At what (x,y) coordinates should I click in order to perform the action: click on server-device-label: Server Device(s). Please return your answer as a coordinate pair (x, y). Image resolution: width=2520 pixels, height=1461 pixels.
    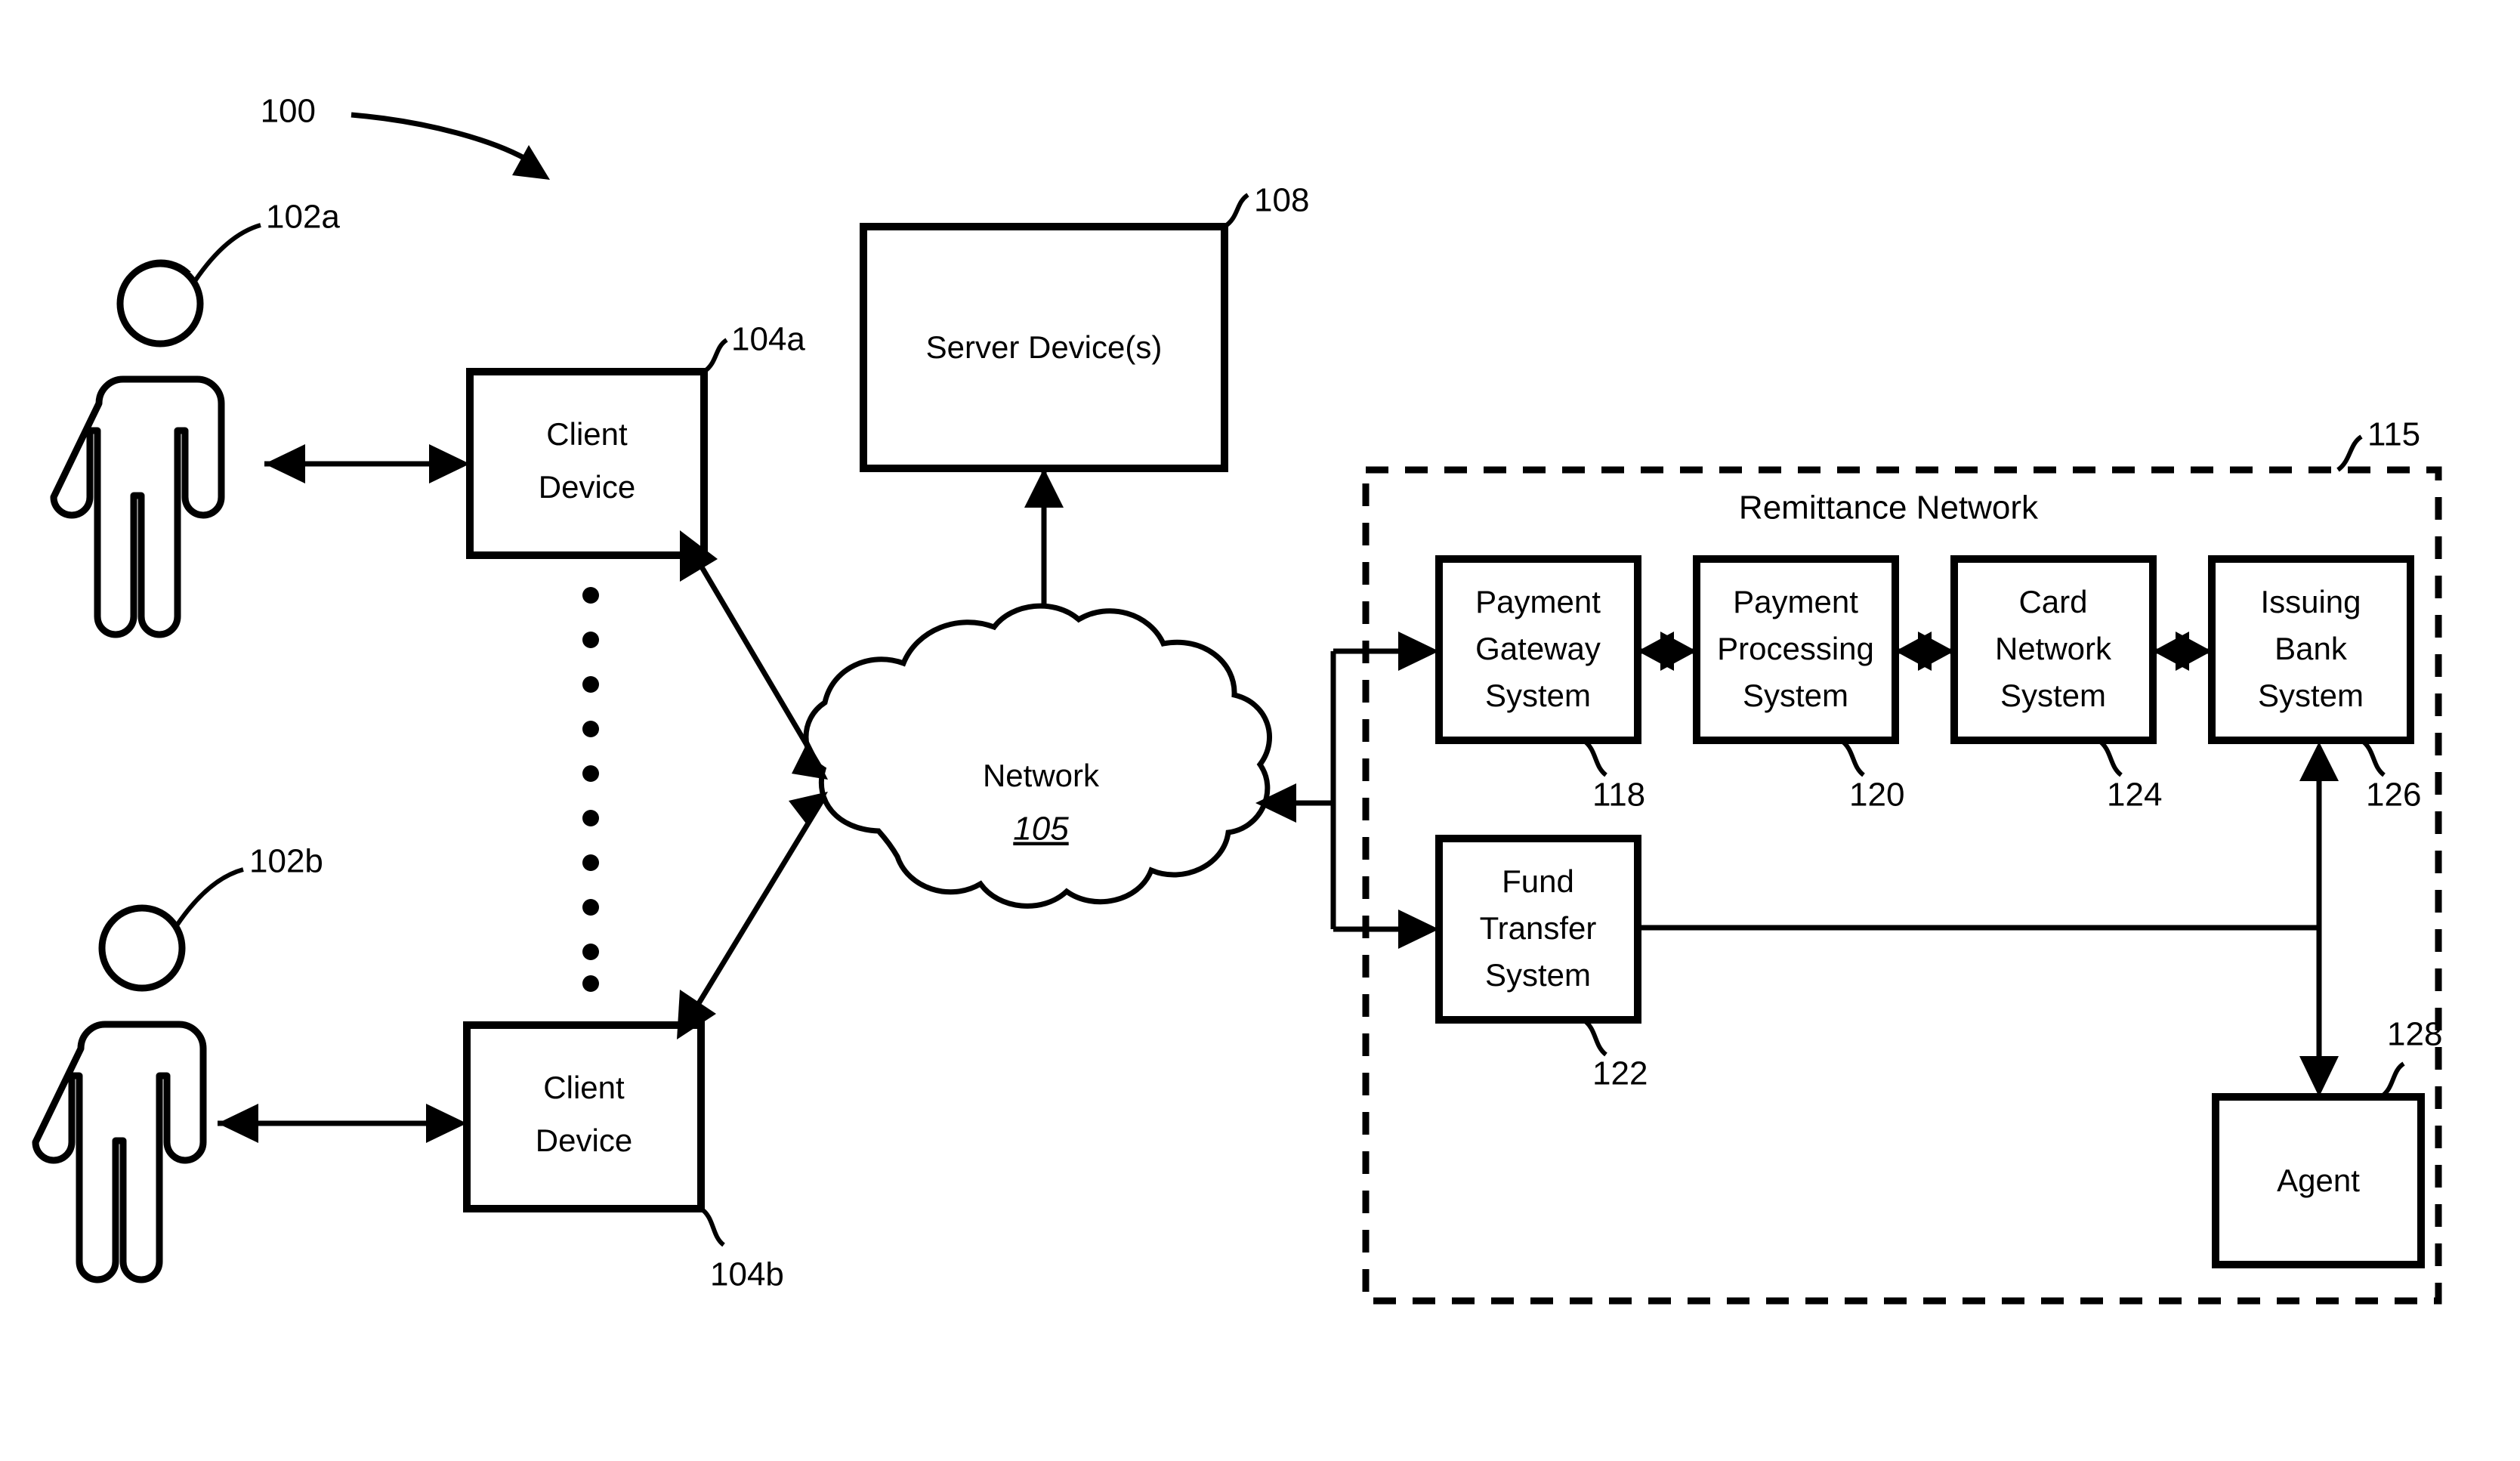
    Looking at the image, I should click on (1044, 347).